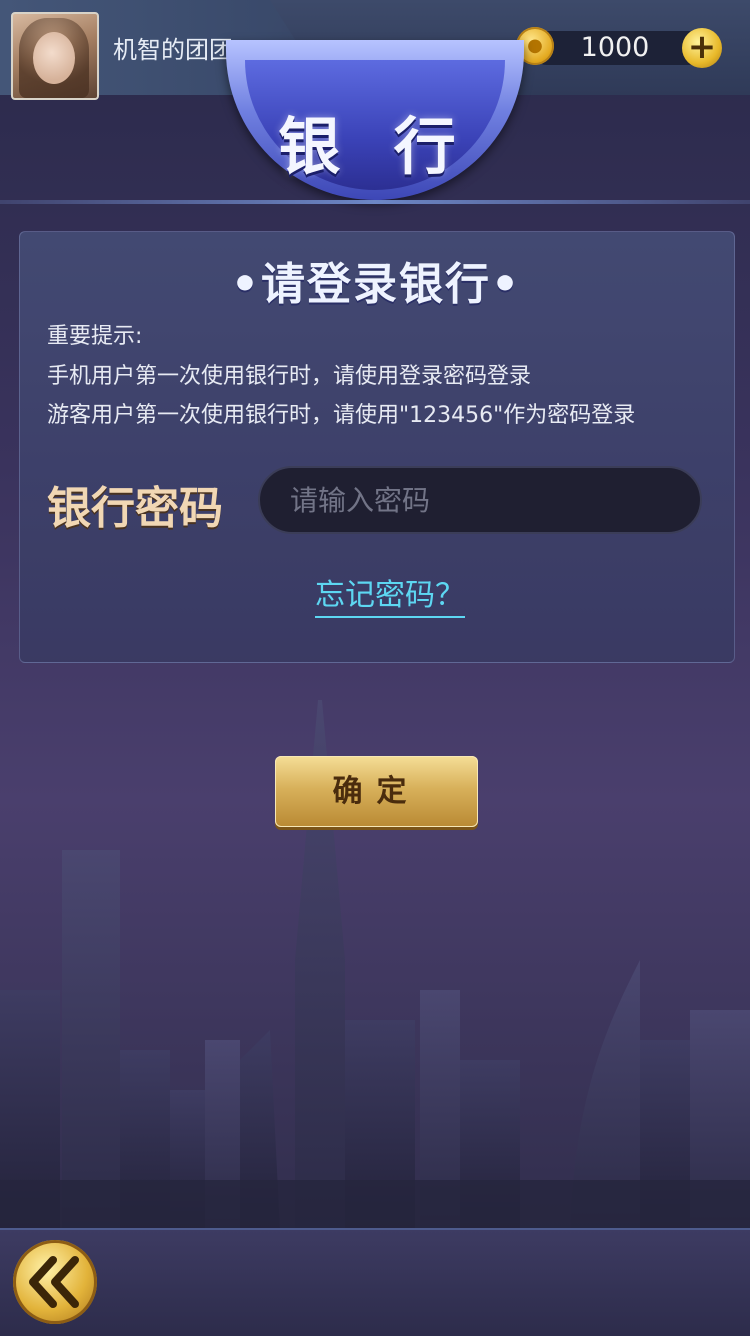  What do you see at coordinates (341, 415) in the screenshot?
I see `hint-line-guest: 游客用户第一次使用银行时，请使用"123456"作为密码登录` at bounding box center [341, 415].